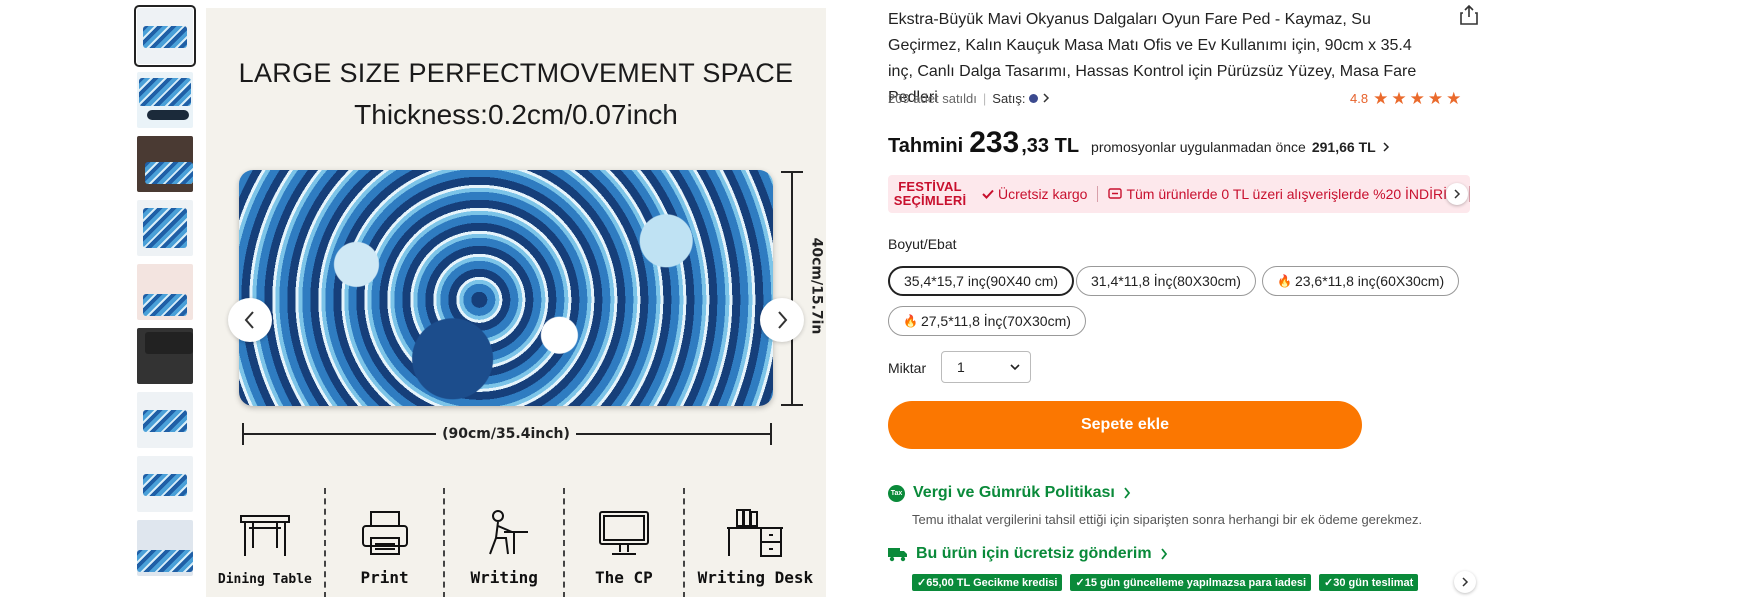  I want to click on free-shipping-row: Bu ürün için ücretsiz gönderim, so click(1028, 554).